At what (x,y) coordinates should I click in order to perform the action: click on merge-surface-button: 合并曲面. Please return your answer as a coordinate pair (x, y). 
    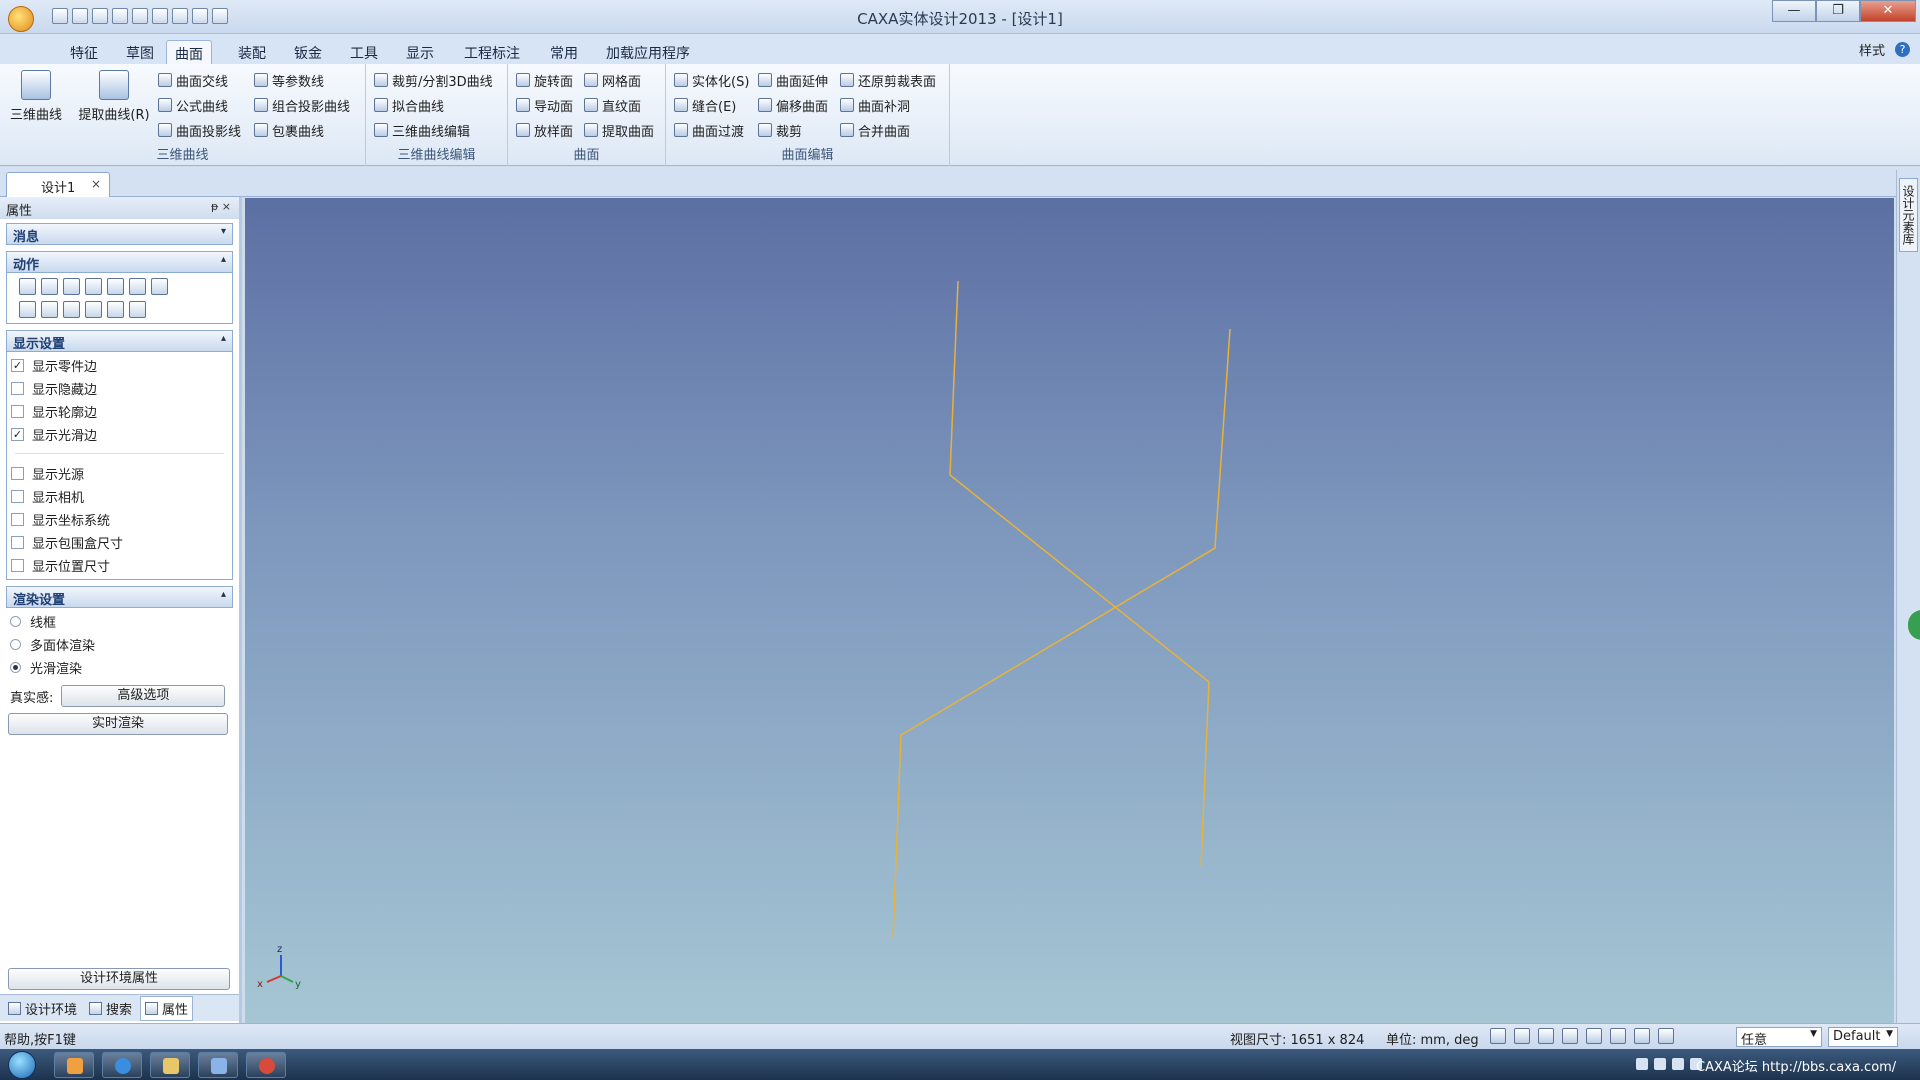
    Looking at the image, I should click on (875, 130).